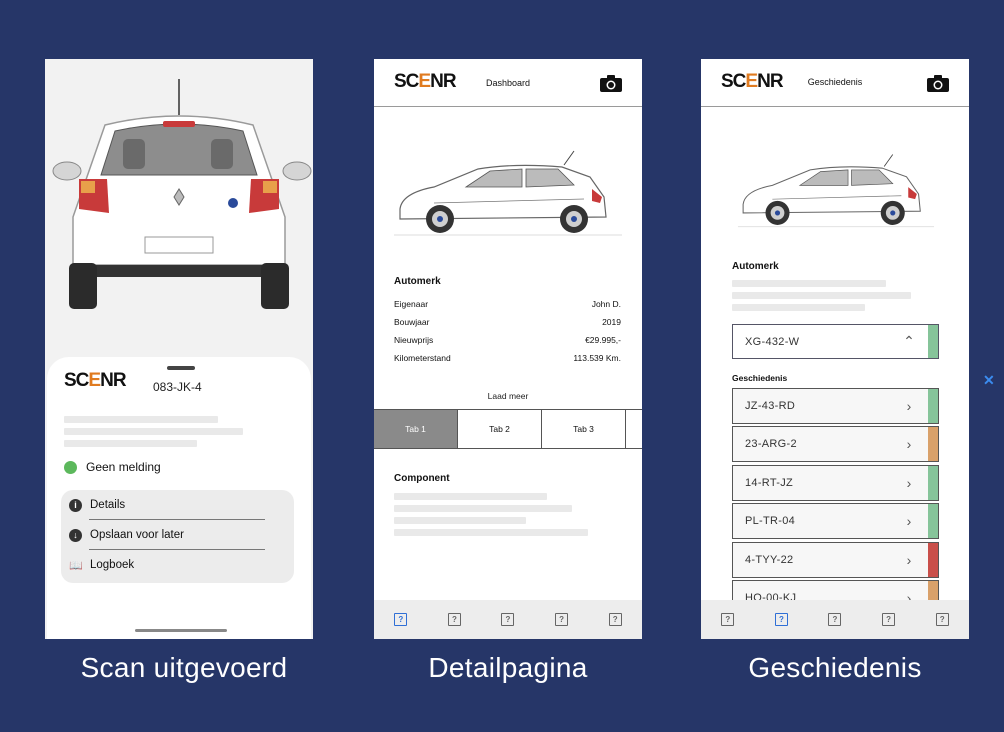 The height and width of the screenshot is (732, 1004). What do you see at coordinates (835, 406) in the screenshot?
I see `history-item: JZ-43-RD ›` at bounding box center [835, 406].